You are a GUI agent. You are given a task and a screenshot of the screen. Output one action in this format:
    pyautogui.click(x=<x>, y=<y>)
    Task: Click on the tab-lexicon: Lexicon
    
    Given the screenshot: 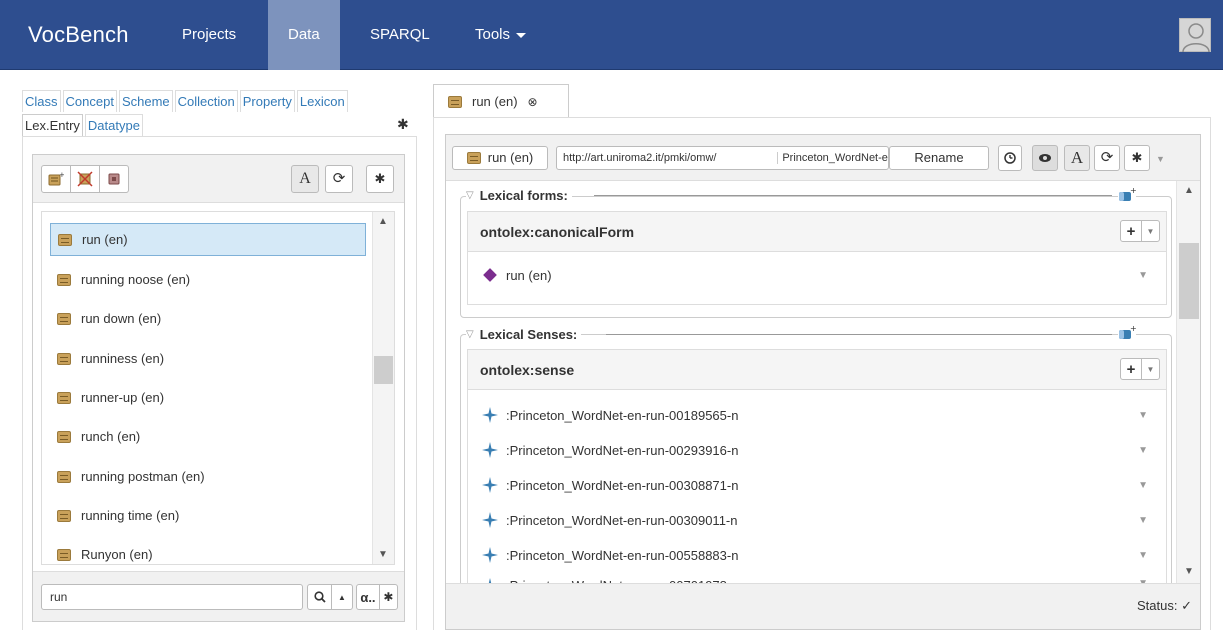 What is the action you would take?
    pyautogui.click(x=322, y=101)
    